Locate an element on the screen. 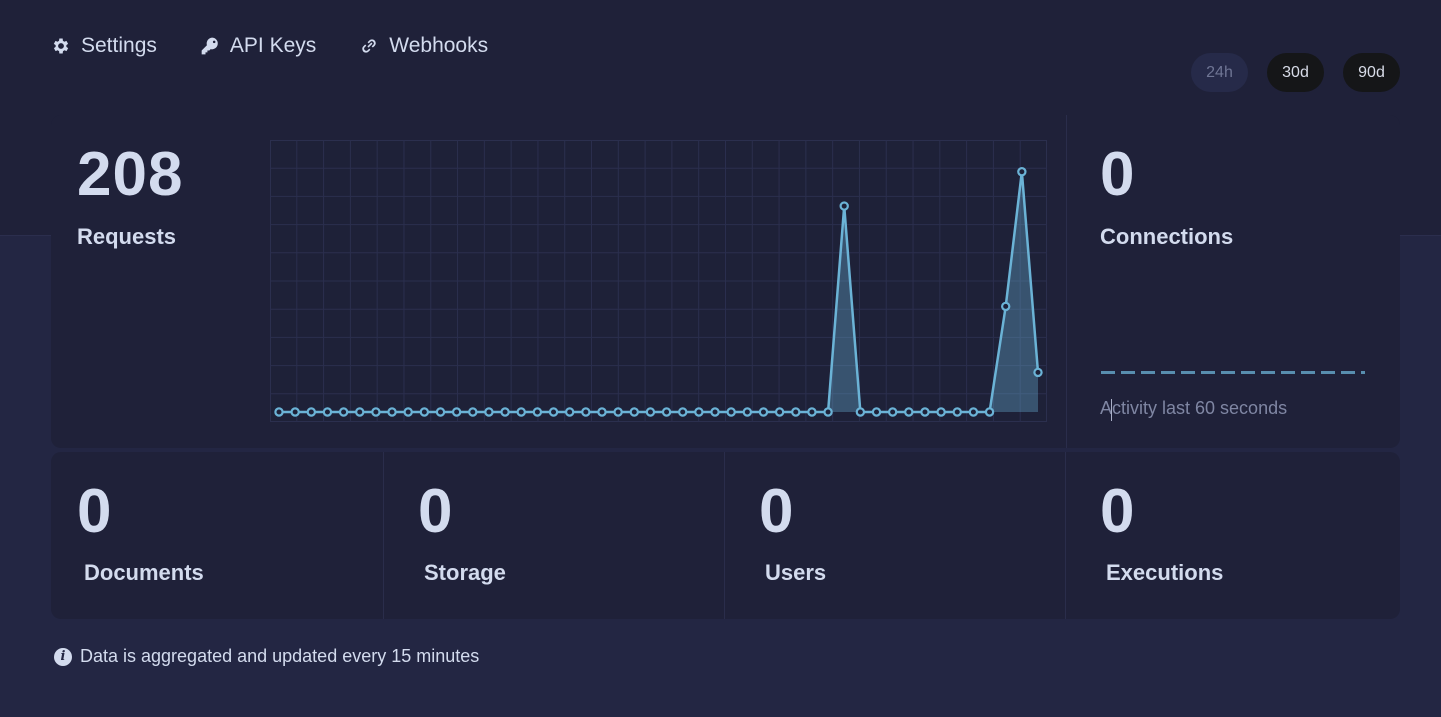  top-nav: Settings API Keys Webhooks is located at coordinates (291, 46).